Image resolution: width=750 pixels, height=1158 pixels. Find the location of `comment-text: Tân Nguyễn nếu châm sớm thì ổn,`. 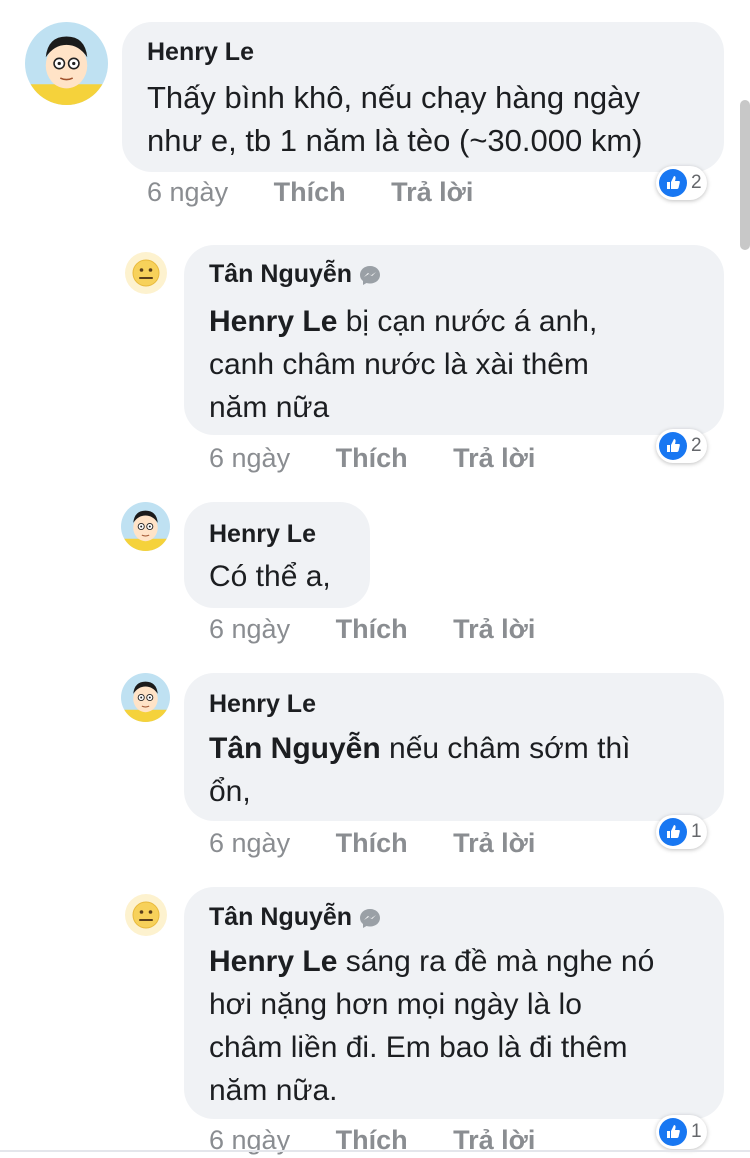

comment-text: Tân Nguyễn nếu châm sớm thì ổn, is located at coordinates (420, 770).